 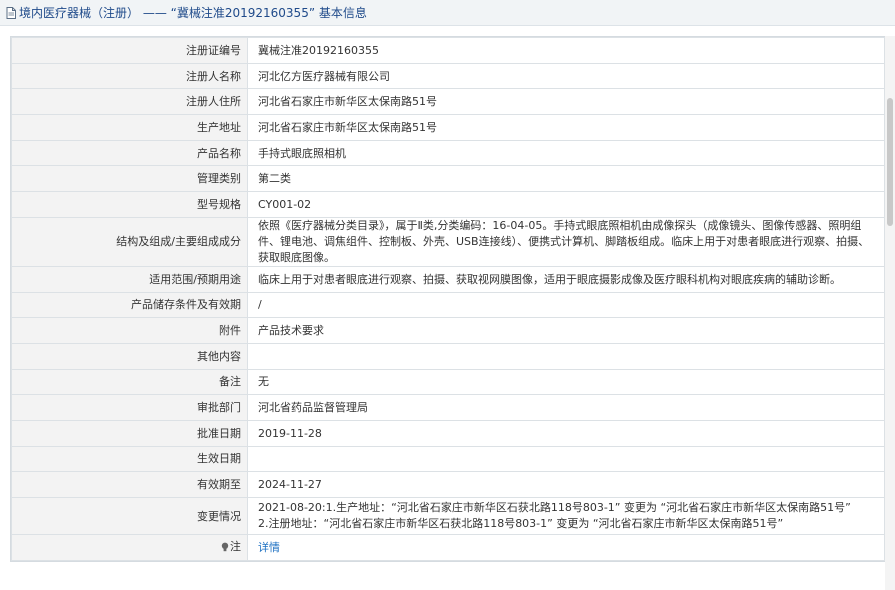 What do you see at coordinates (129, 356) in the screenshot?
I see `row-label-other: 其他内容` at bounding box center [129, 356].